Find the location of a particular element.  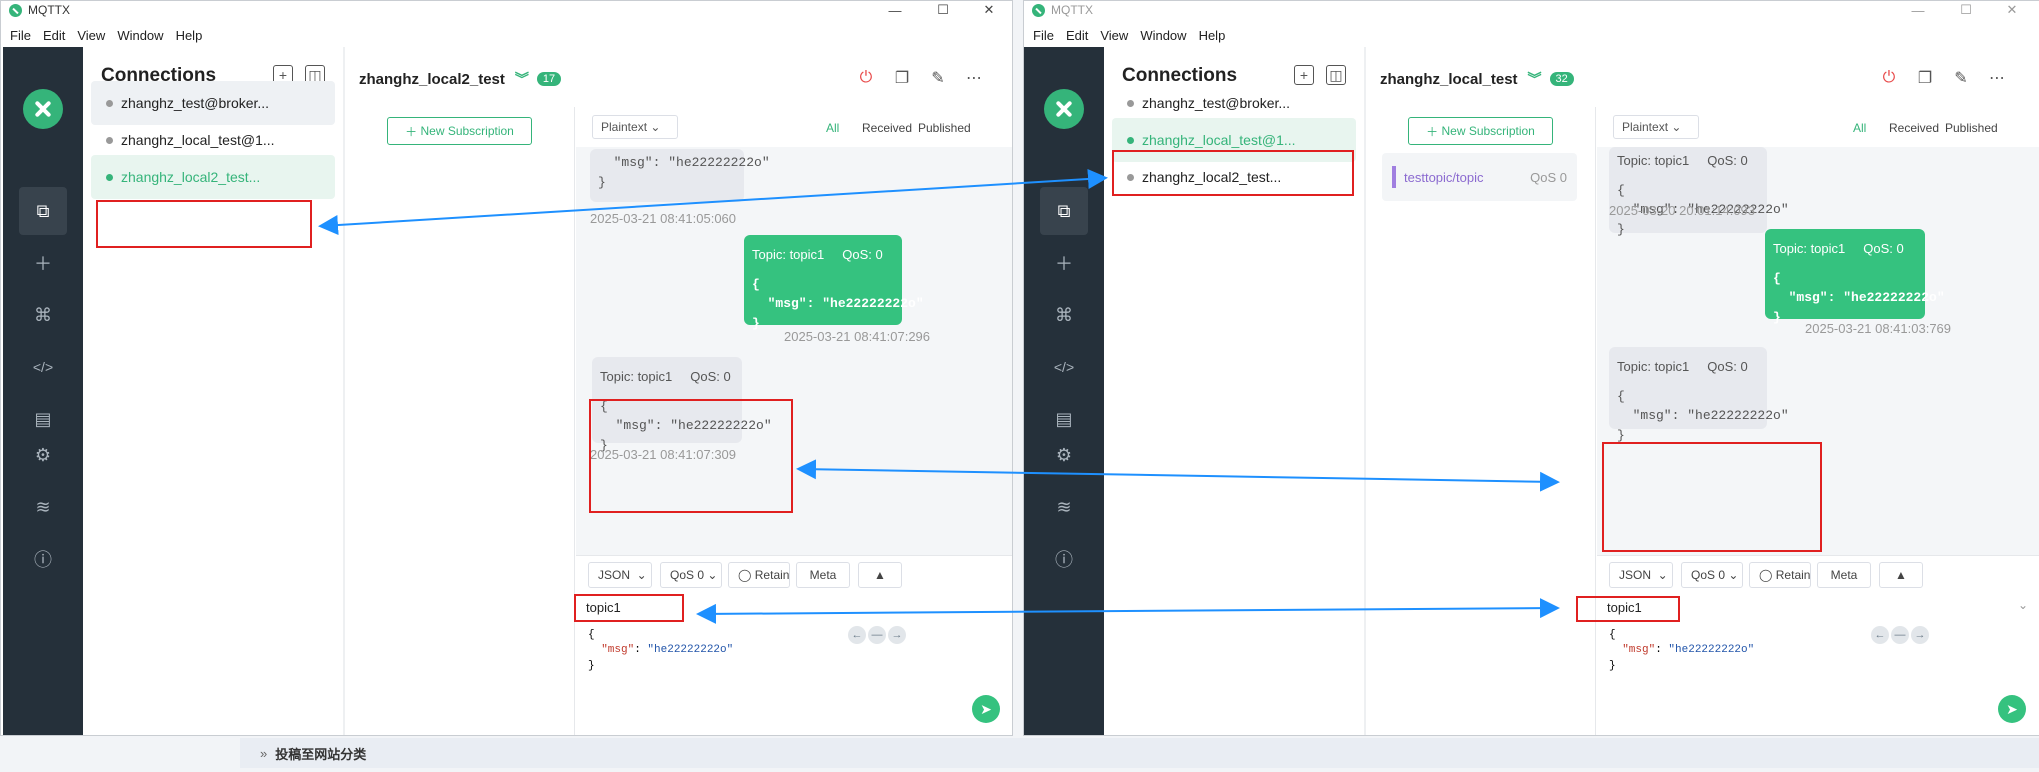

app-logo-icon is located at coordinates (43, 109).